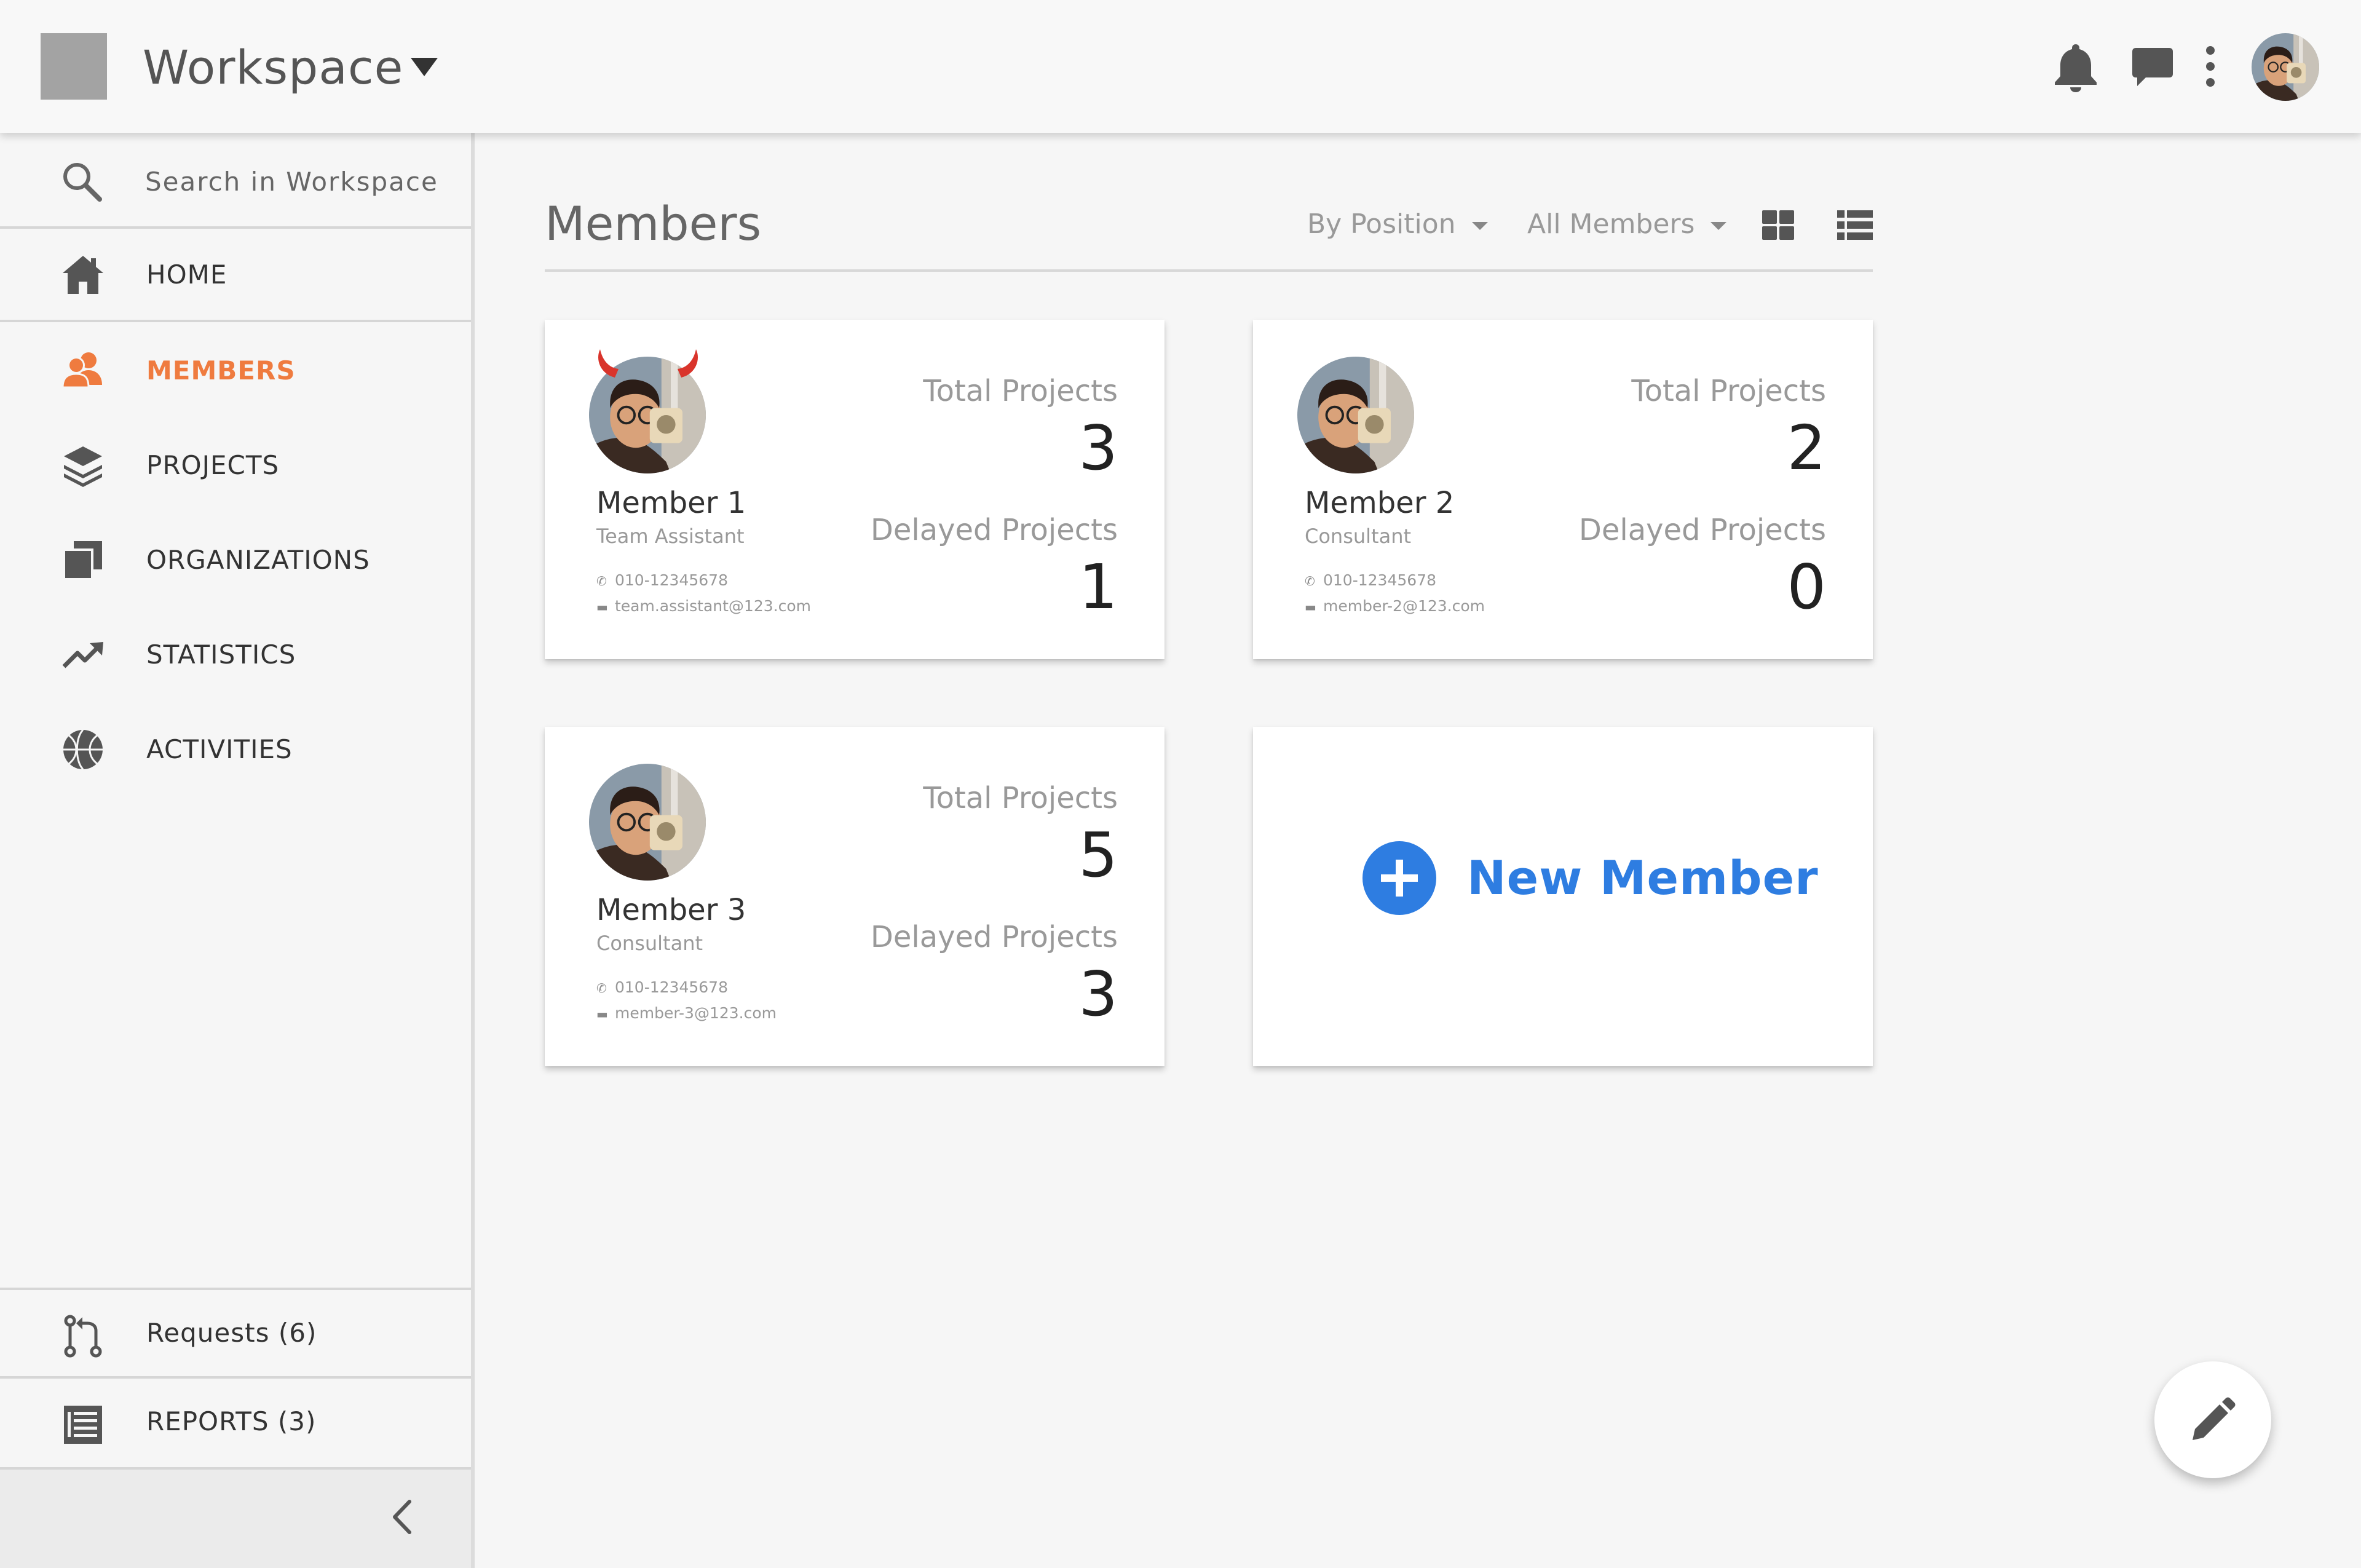 This screenshot has width=2361, height=1568. What do you see at coordinates (1395, 606) in the screenshot?
I see `member-email: ▬ member-2@123.com` at bounding box center [1395, 606].